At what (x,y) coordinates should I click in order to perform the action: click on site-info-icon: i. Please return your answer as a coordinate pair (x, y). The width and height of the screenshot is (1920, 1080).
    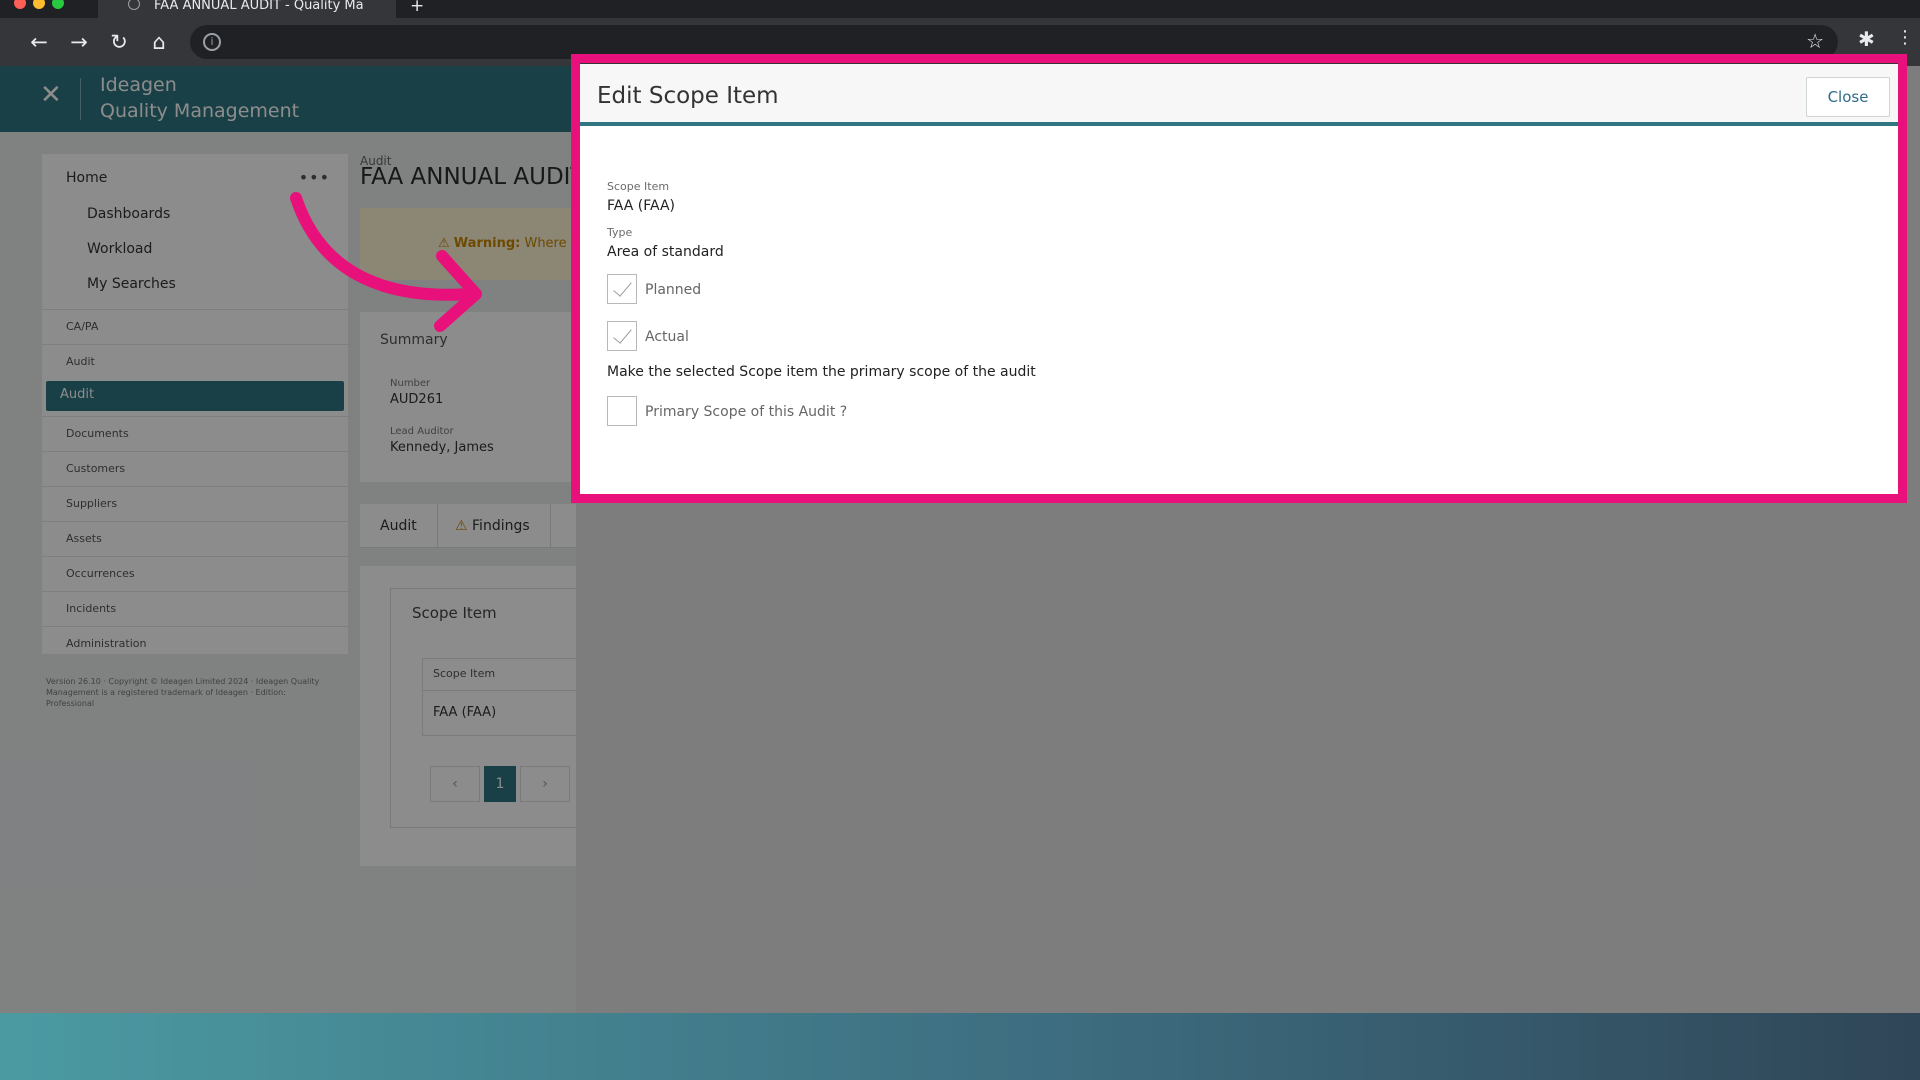
    Looking at the image, I should click on (212, 42).